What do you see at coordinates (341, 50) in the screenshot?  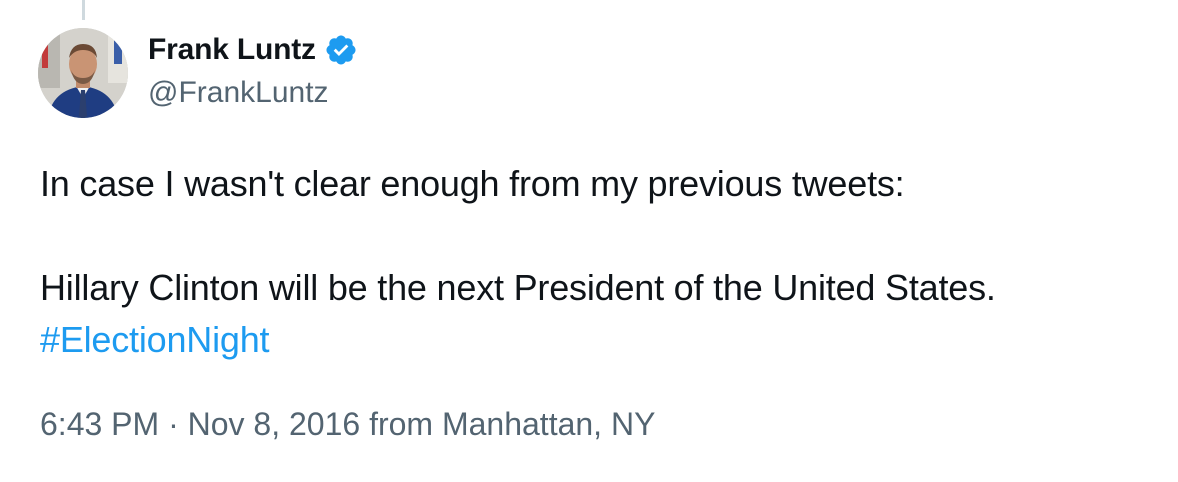 I see `verified-badge-icon` at bounding box center [341, 50].